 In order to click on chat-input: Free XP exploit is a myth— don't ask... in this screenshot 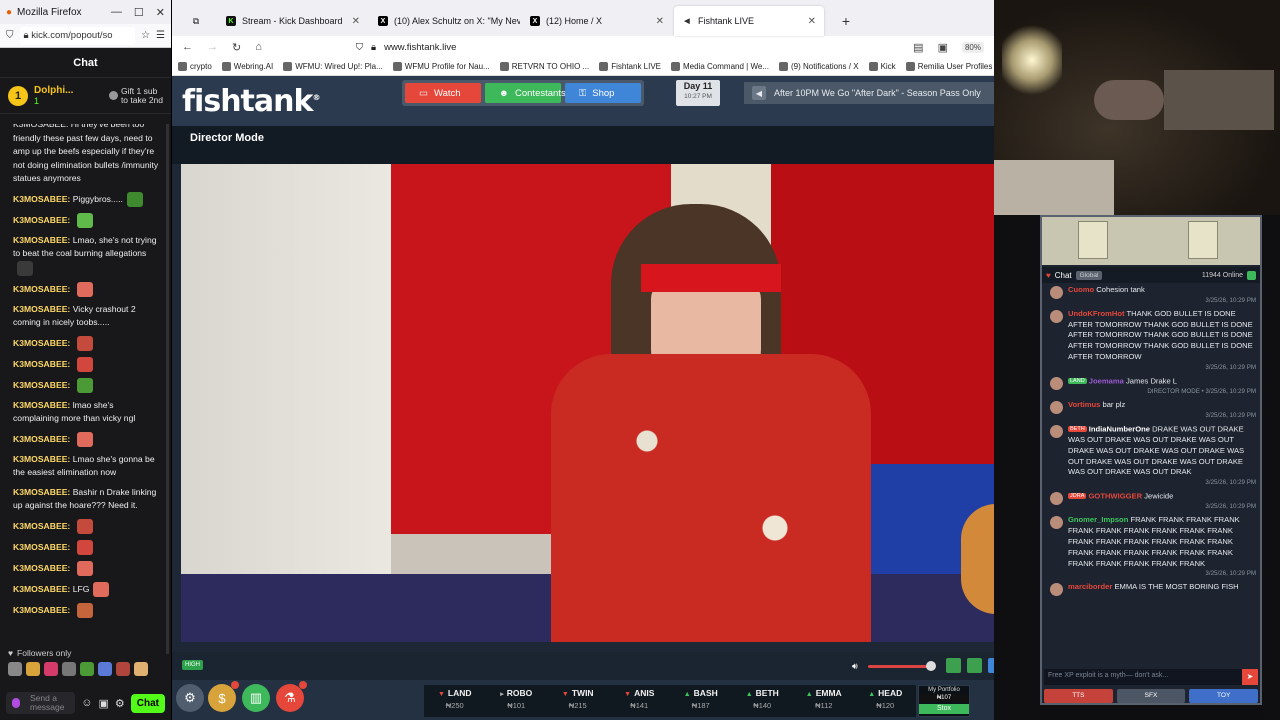, I will do `click(1151, 677)`.